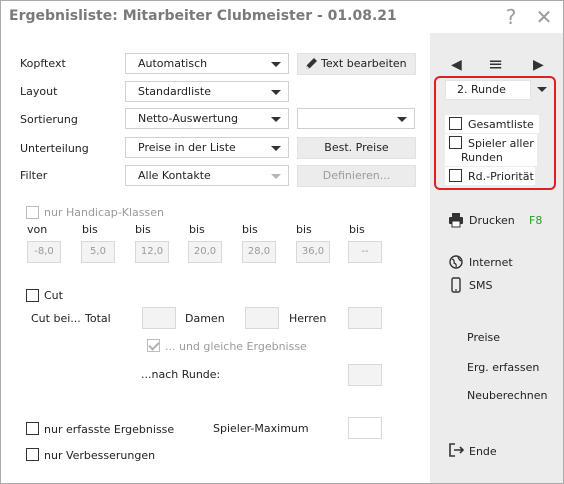 The width and height of the screenshot is (564, 484). Describe the element at coordinates (173, 63) in the screenshot. I see `kopftext-value: Automatisch` at that location.